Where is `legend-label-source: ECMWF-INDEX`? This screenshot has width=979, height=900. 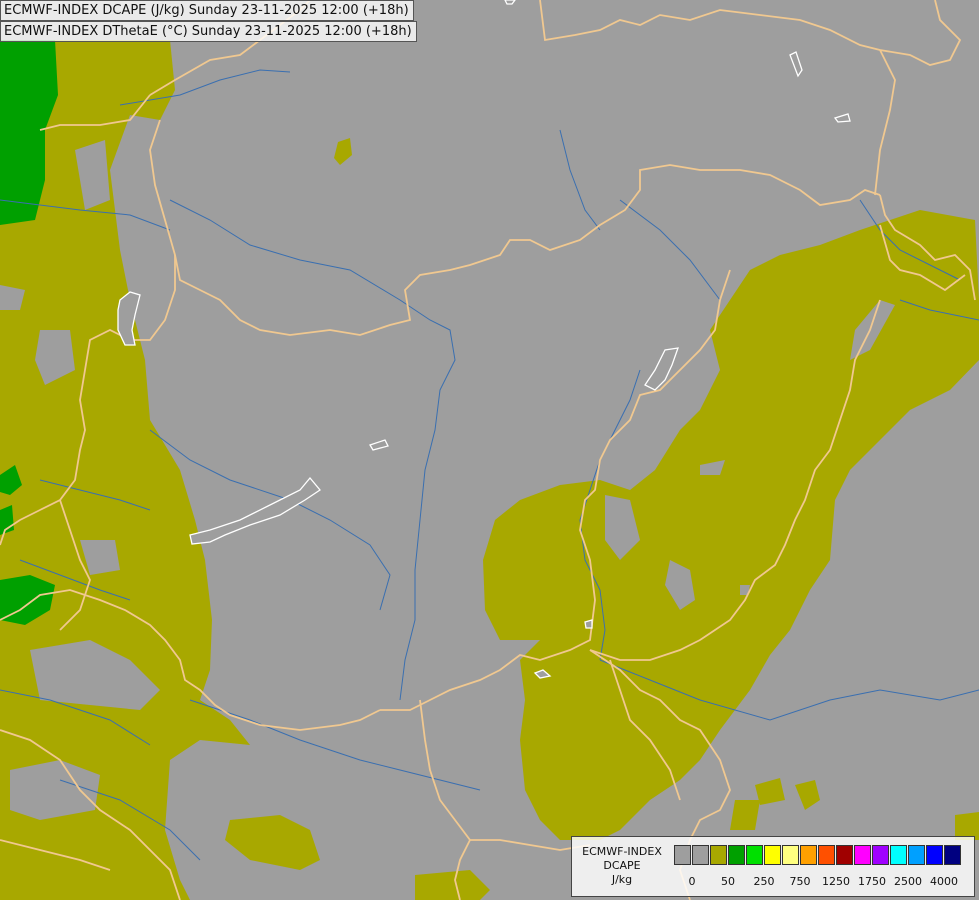 legend-label-source: ECMWF-INDEX is located at coordinates (622, 851).